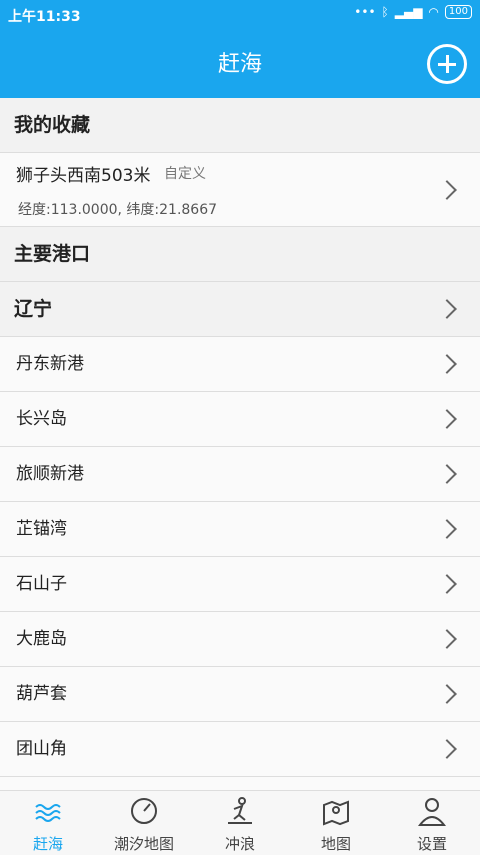  I want to click on status-bar: 上午11:33 ••• ᛒ ▂▄▆ ◠ 100, so click(240, 16).